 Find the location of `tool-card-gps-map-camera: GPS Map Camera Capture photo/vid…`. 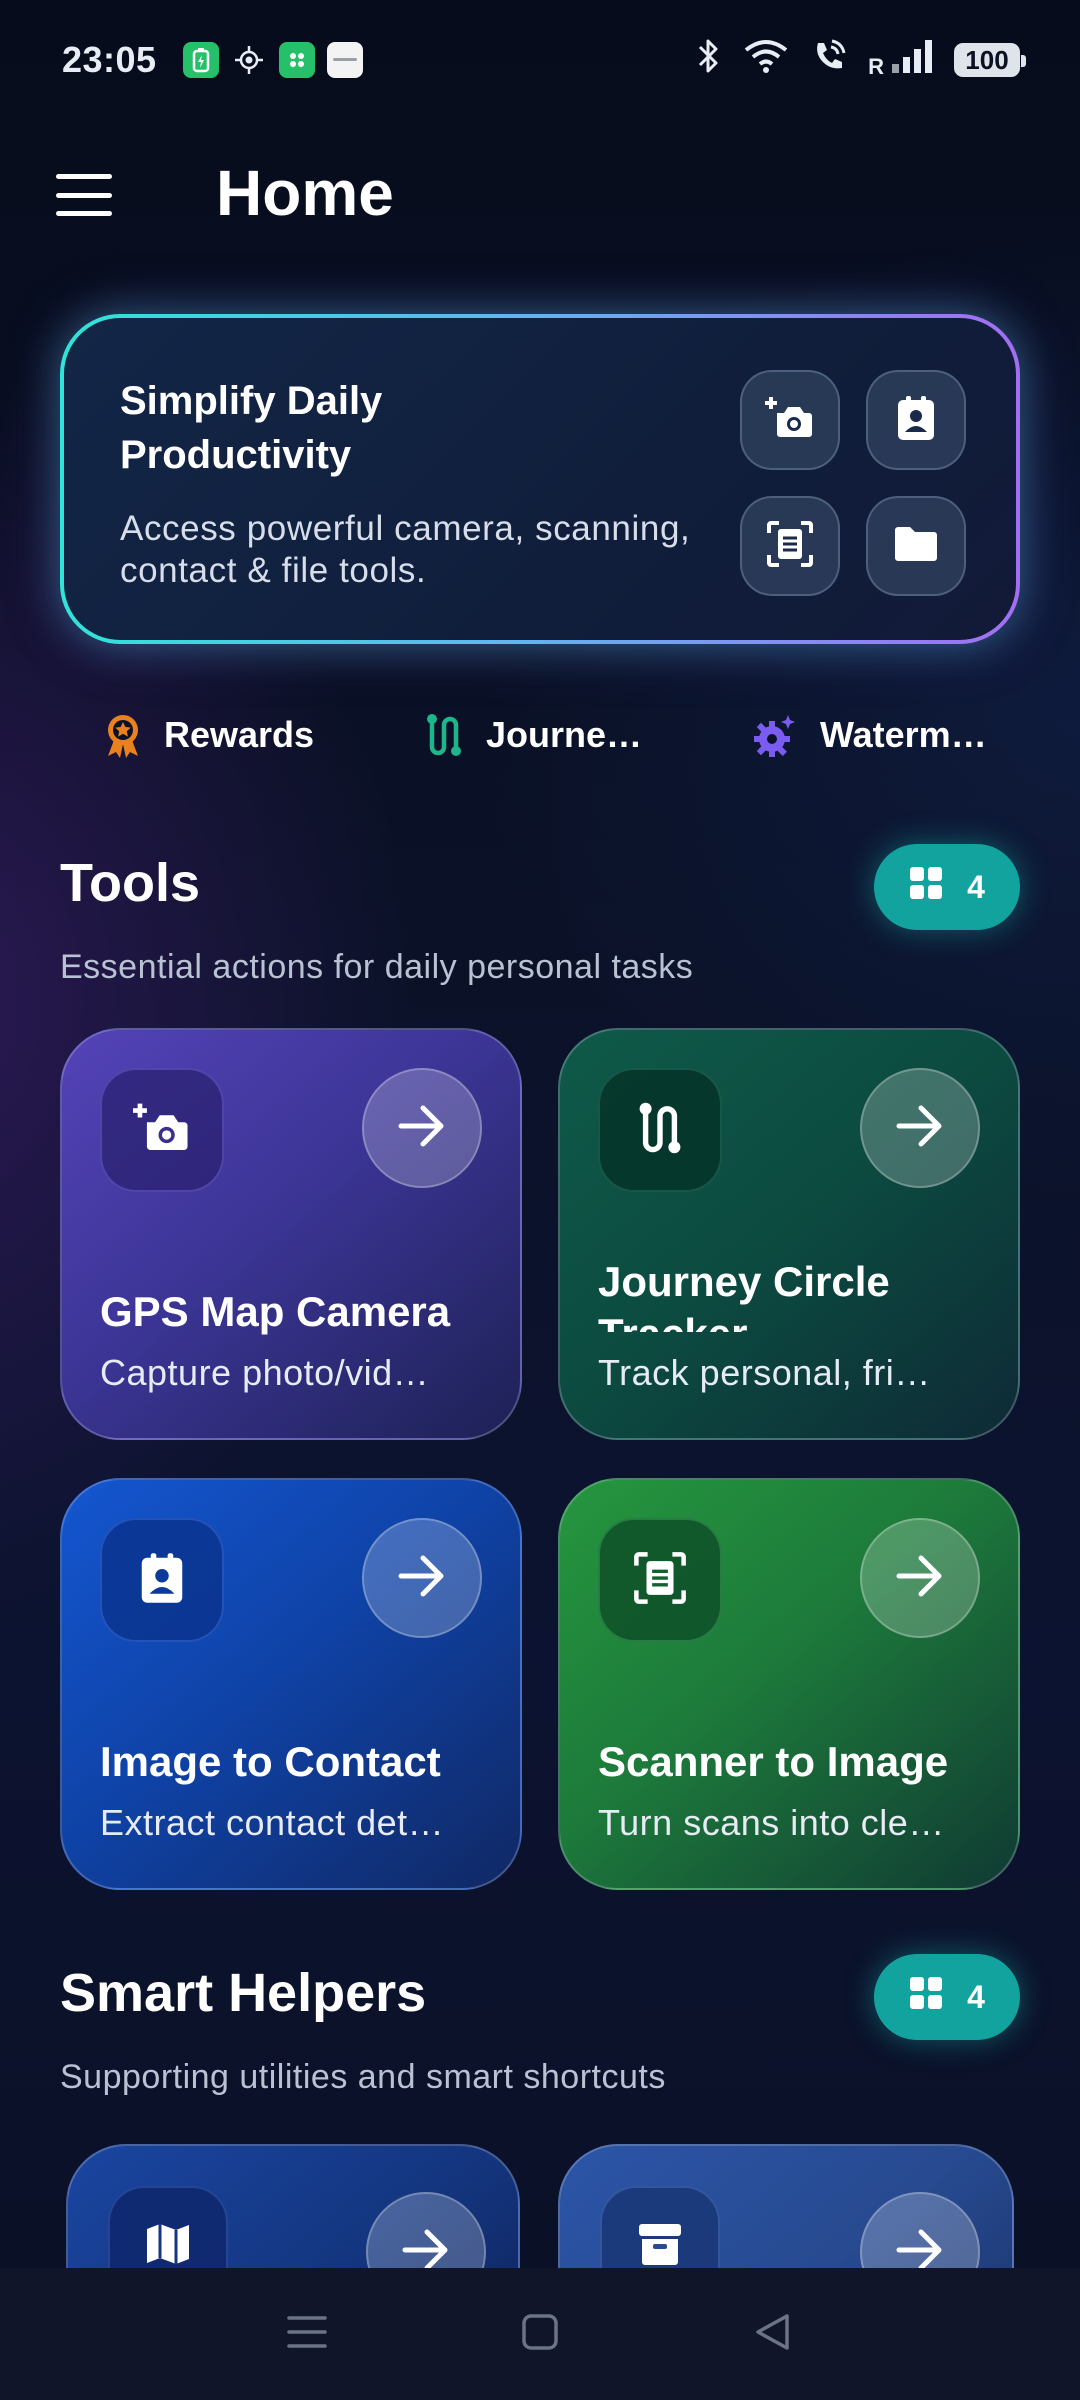

tool-card-gps-map-camera: GPS Map Camera Capture photo/vid… is located at coordinates (291, 1234).